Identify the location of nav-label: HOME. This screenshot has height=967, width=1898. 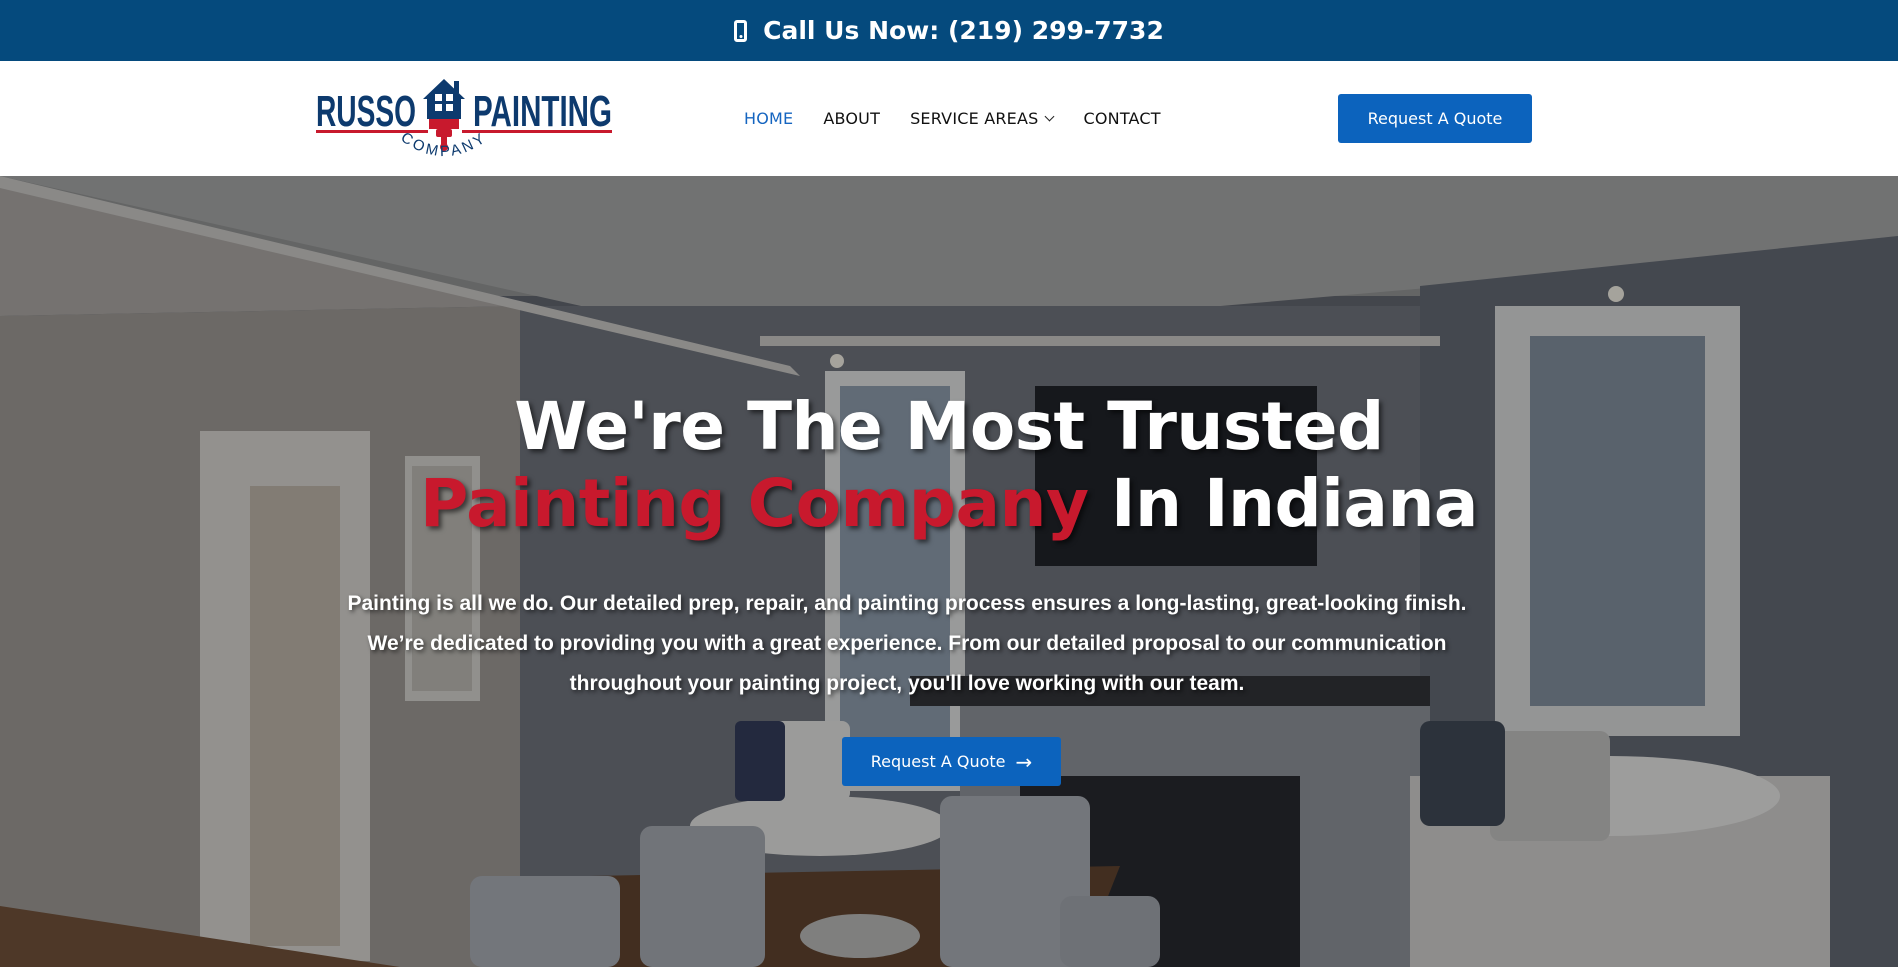
(769, 118).